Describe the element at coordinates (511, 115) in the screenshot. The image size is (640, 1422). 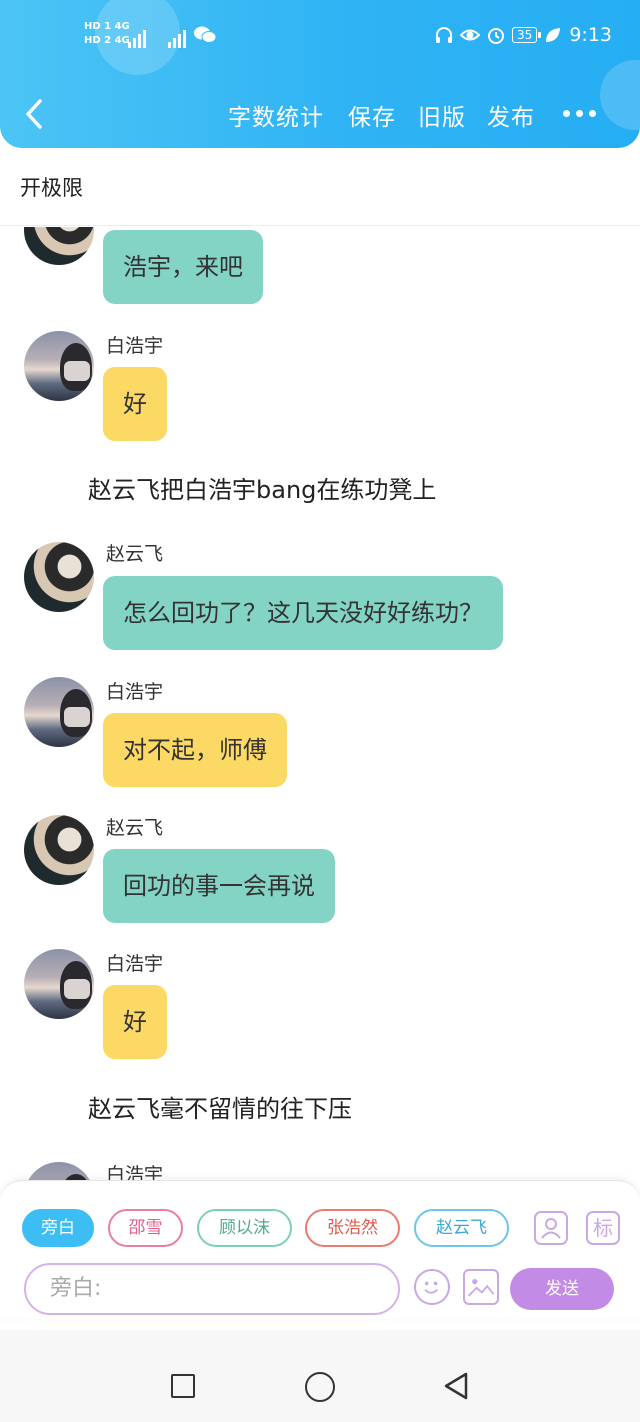
I see `publish-button: 发布` at that location.